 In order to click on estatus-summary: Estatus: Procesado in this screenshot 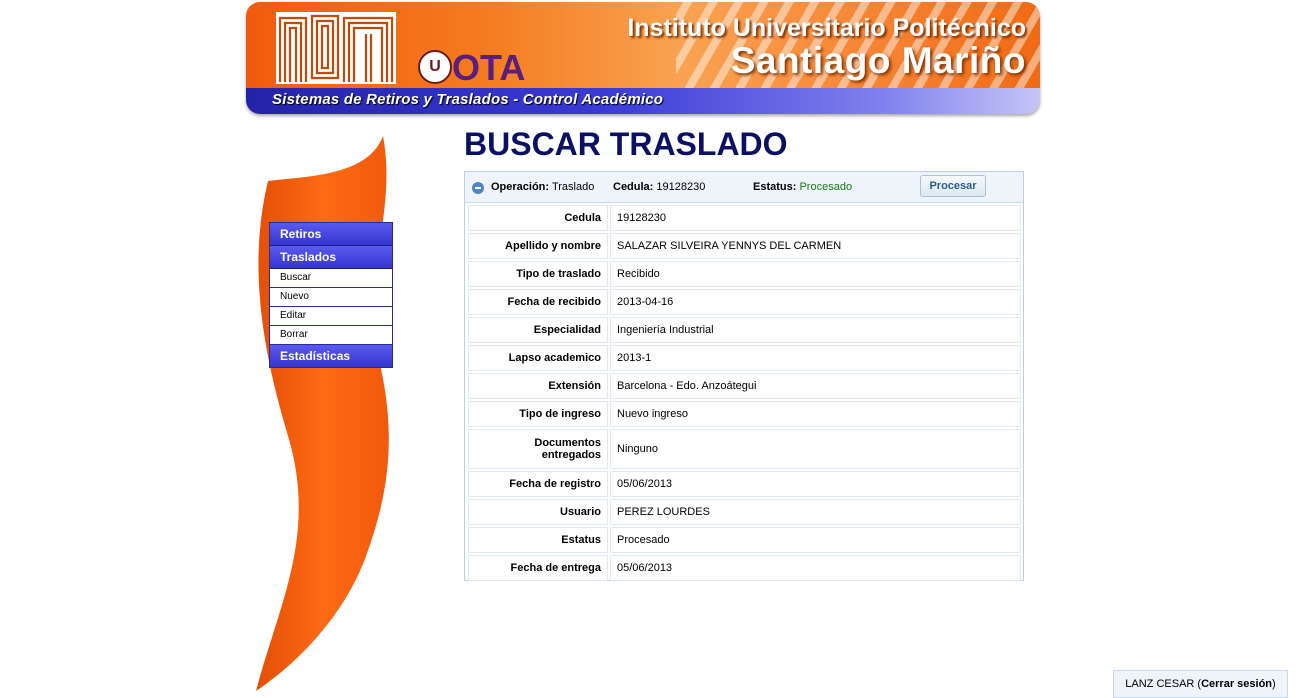, I will do `click(802, 187)`.